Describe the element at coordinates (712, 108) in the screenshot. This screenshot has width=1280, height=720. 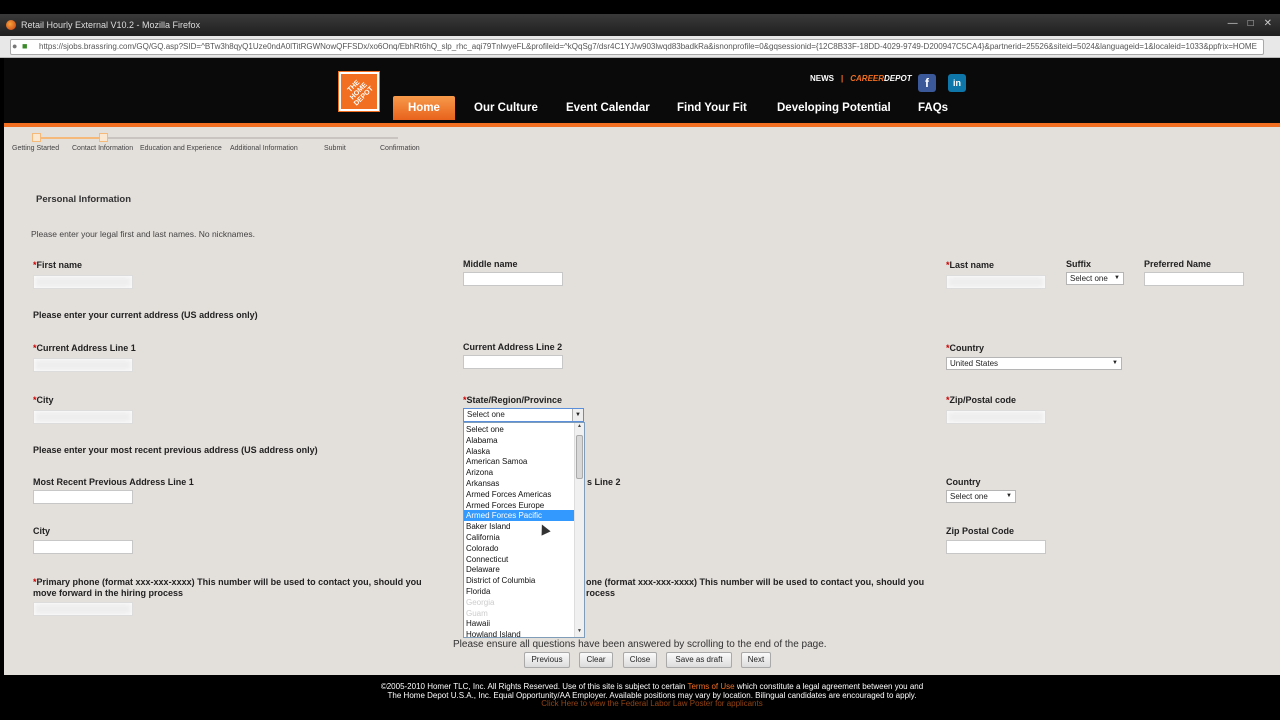
I see `nav-find-your-fit: Find Your Fit` at that location.